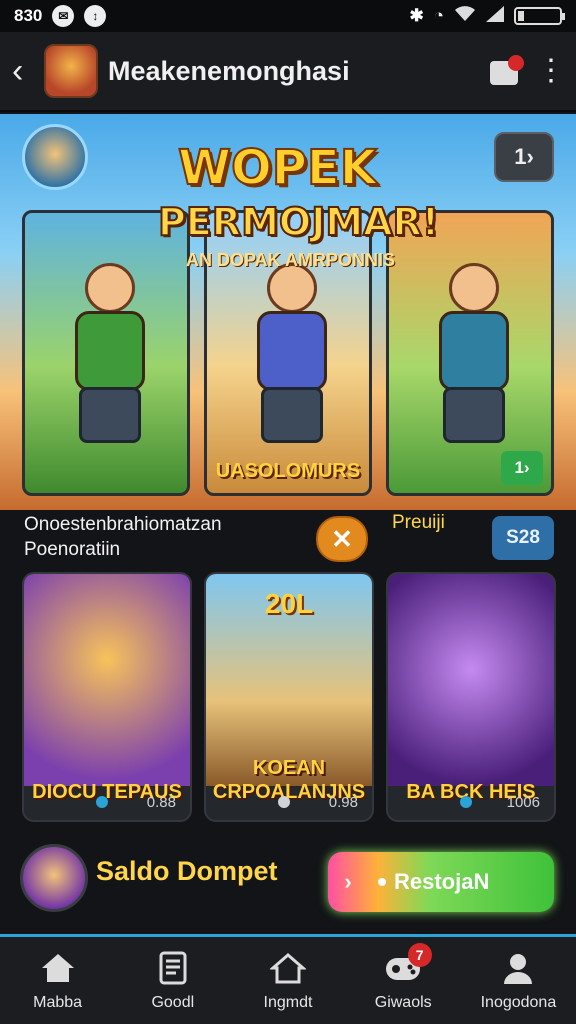  I want to click on game-card: BA BCK HEIS 1006, so click(471, 697).